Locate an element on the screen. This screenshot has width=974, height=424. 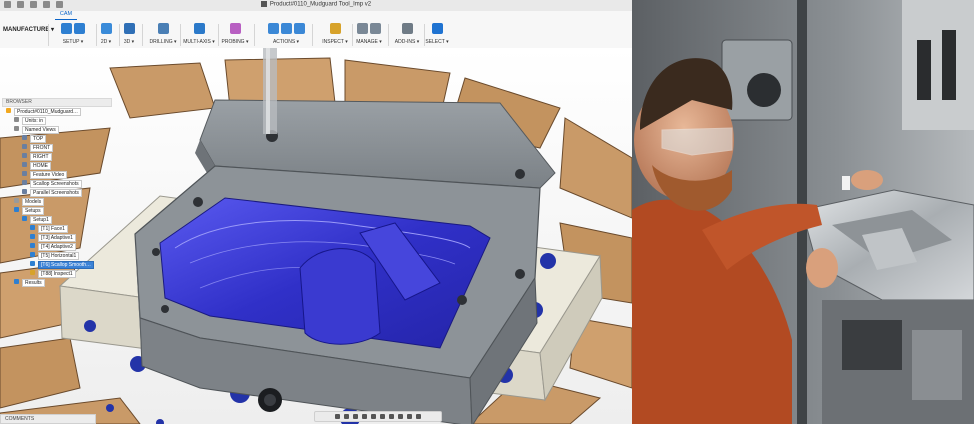
pan-icon is located at coordinates (346, 416).